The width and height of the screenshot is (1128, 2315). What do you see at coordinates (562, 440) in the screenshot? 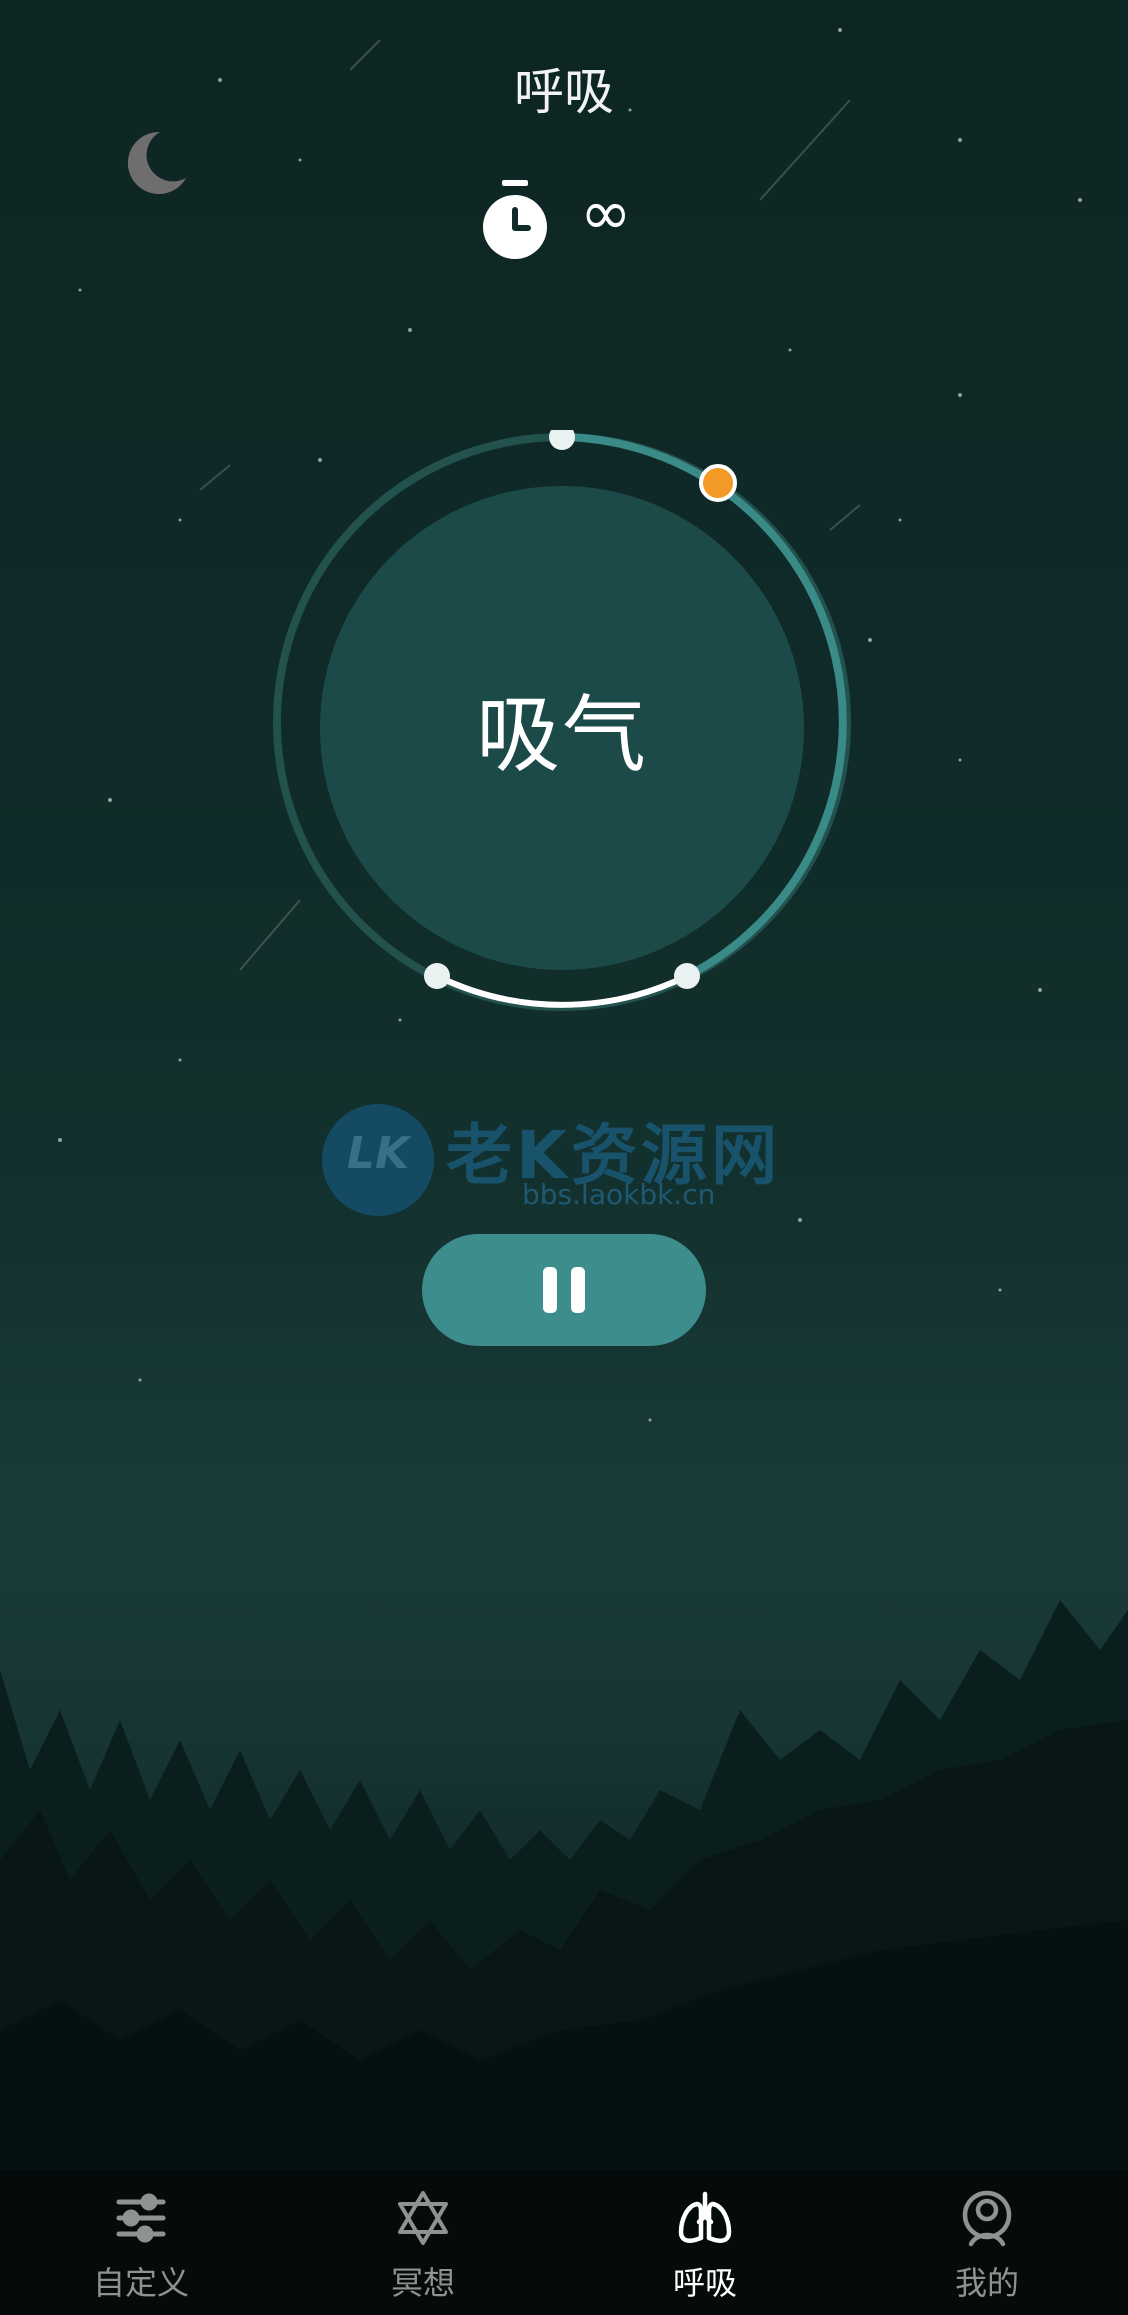
I see `phase-marker-top` at bounding box center [562, 440].